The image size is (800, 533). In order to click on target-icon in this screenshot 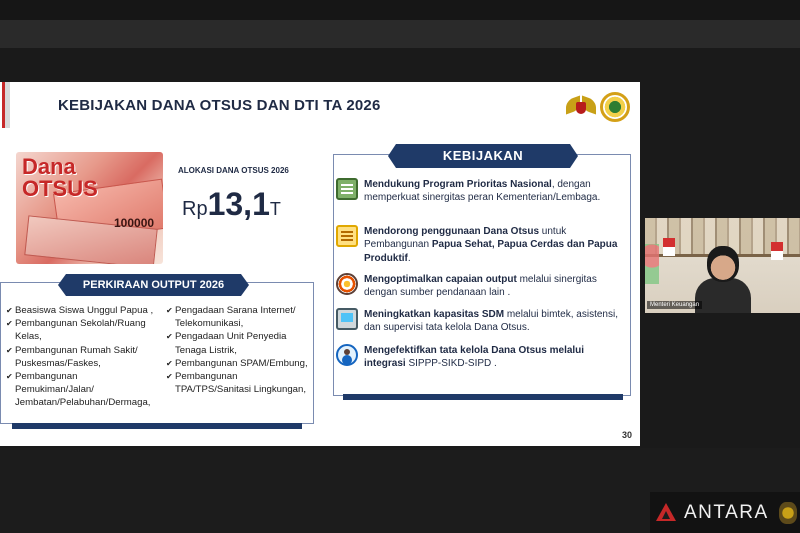, I will do `click(347, 284)`.